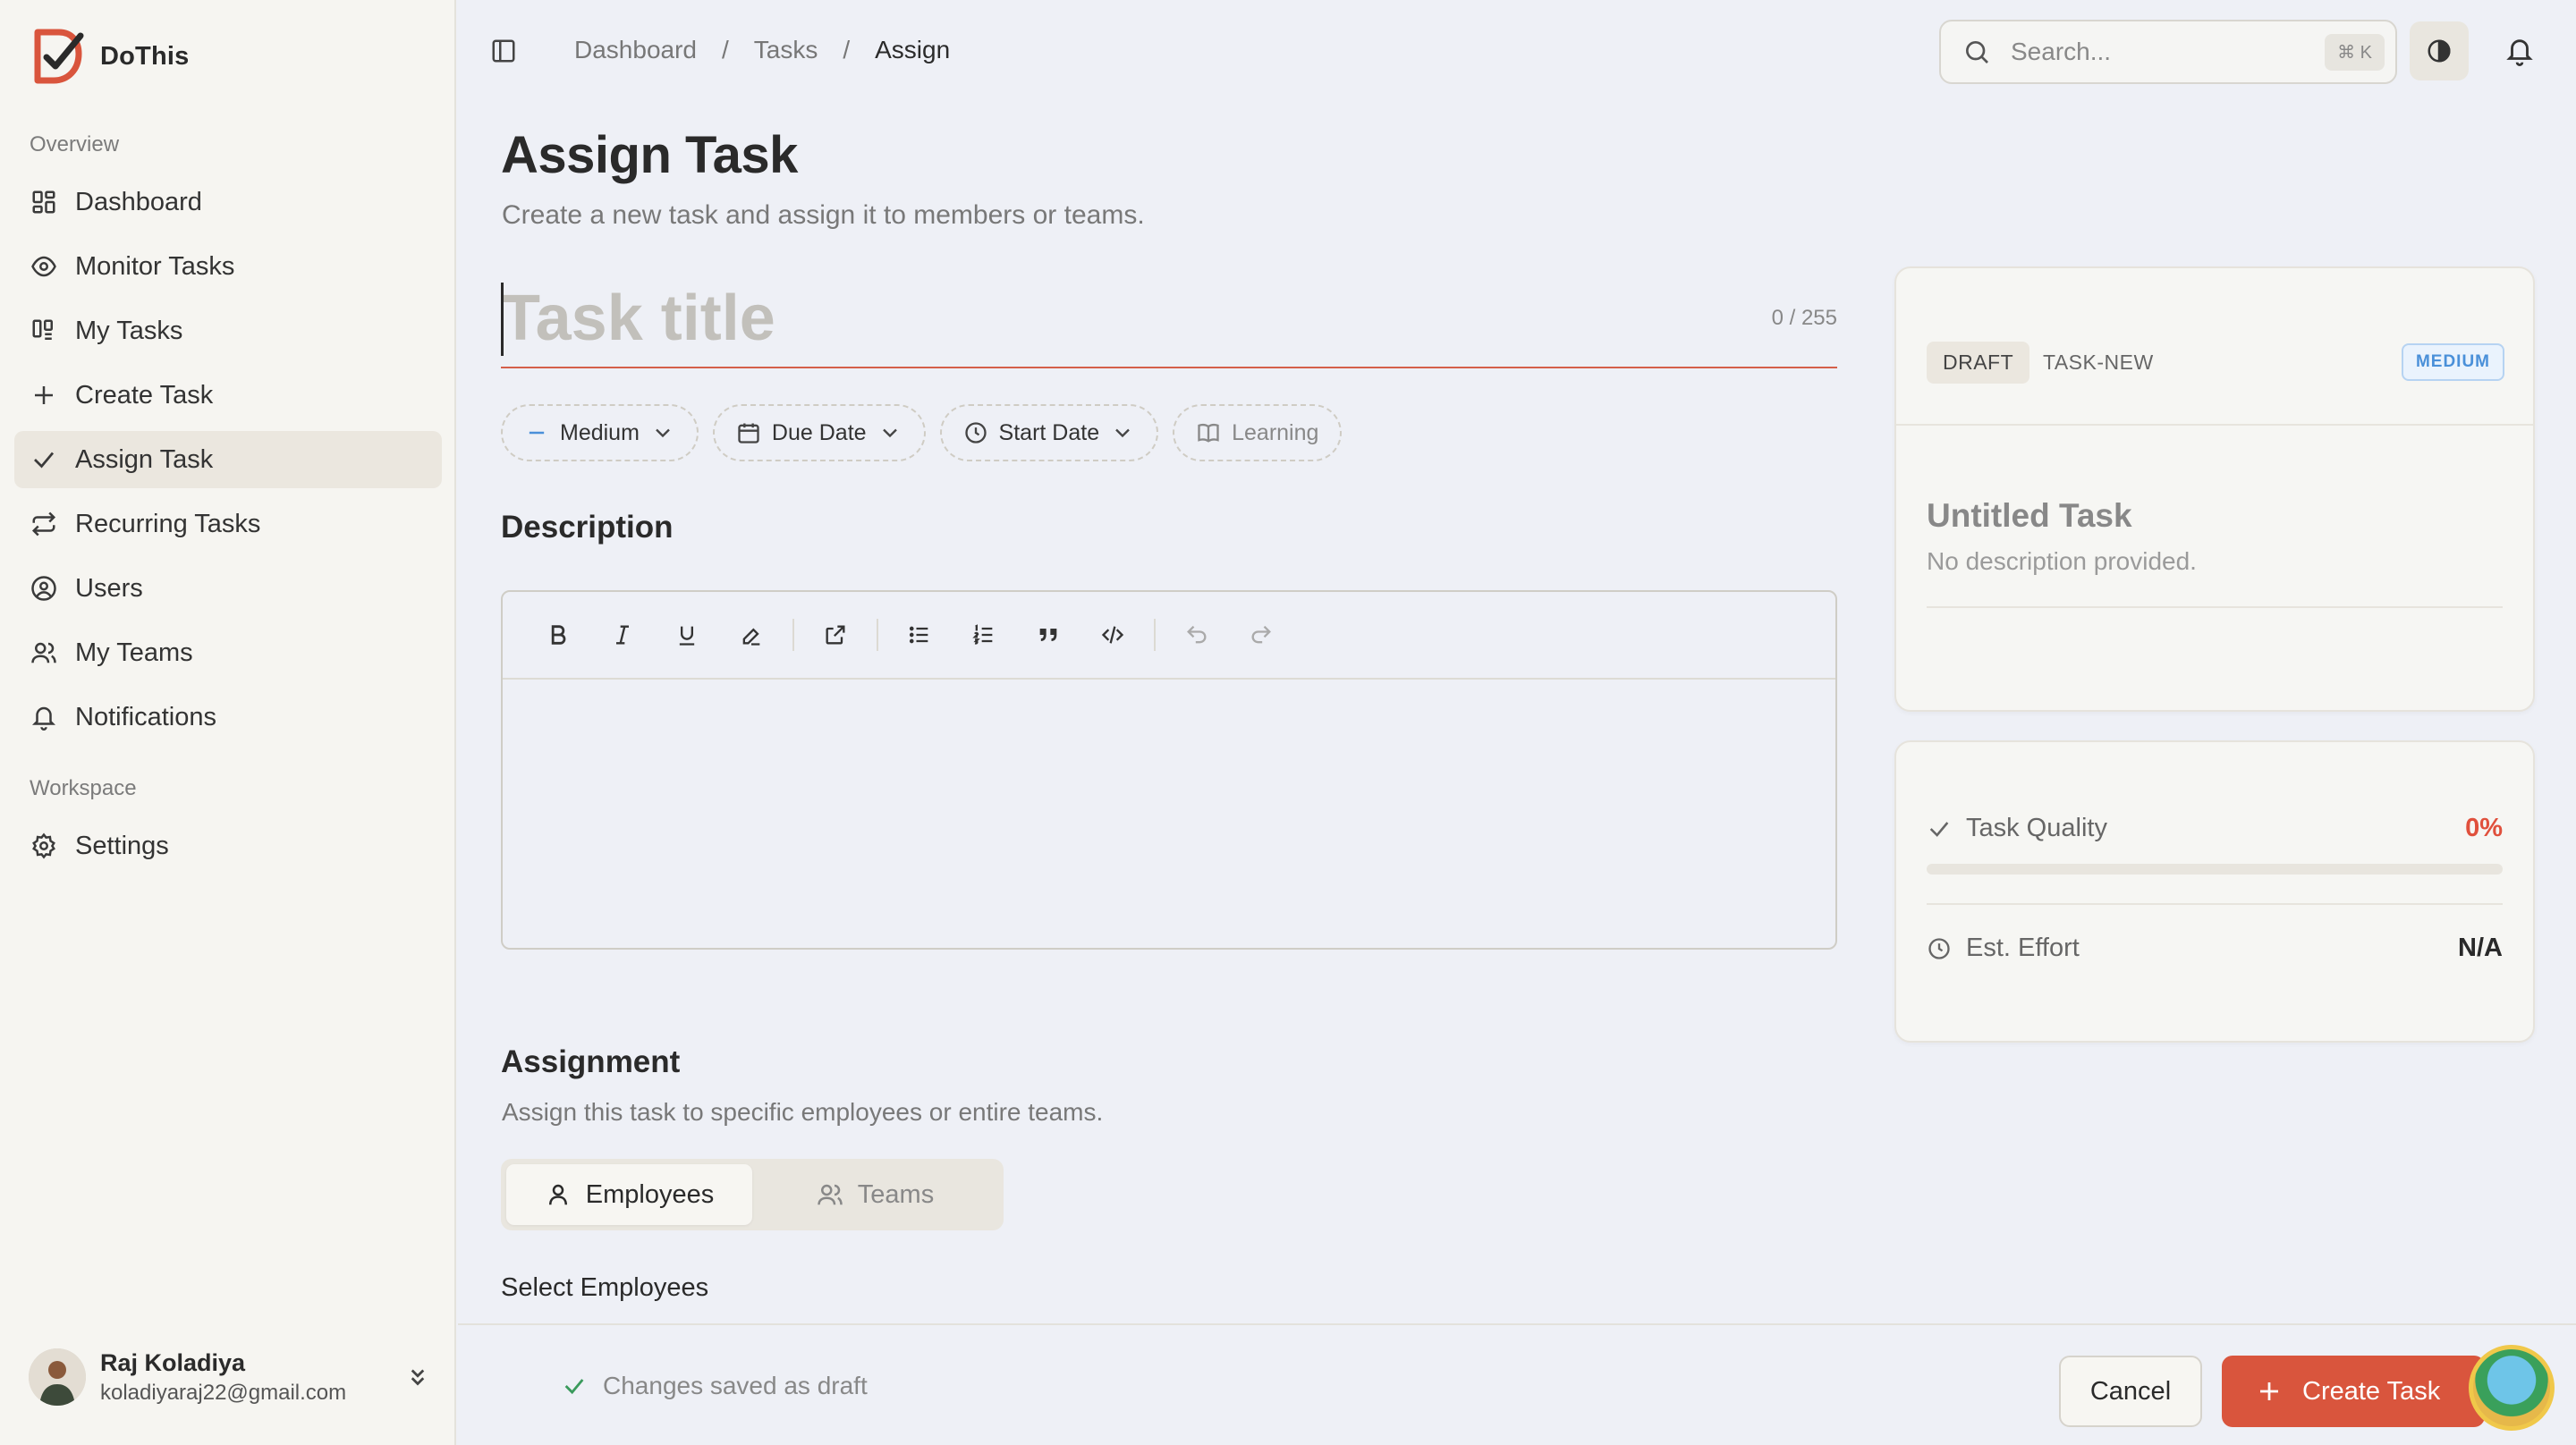  I want to click on due-date-select: Due Date, so click(819, 432).